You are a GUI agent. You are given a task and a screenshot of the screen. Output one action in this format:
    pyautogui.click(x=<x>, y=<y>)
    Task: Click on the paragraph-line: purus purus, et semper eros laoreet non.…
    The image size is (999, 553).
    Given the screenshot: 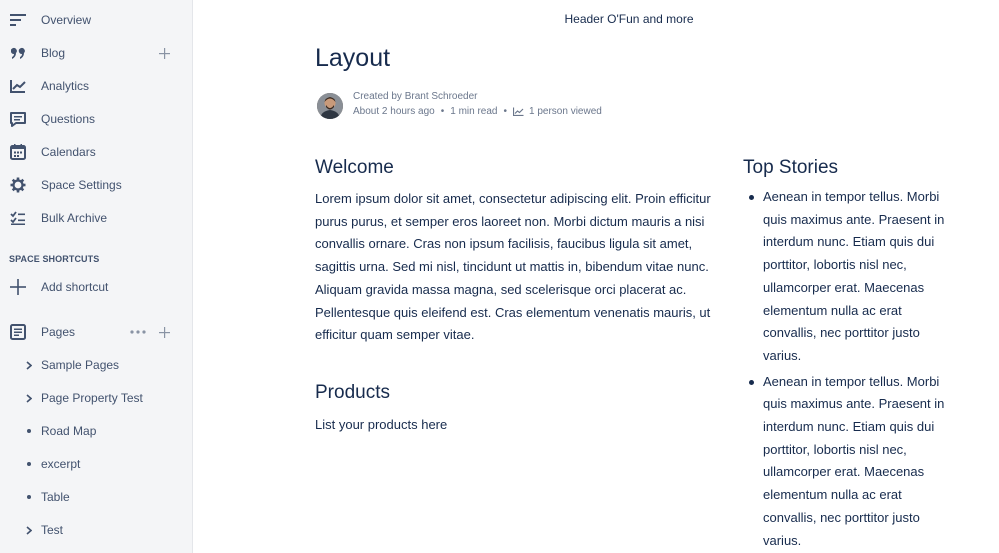 What is the action you would take?
    pyautogui.click(x=510, y=221)
    